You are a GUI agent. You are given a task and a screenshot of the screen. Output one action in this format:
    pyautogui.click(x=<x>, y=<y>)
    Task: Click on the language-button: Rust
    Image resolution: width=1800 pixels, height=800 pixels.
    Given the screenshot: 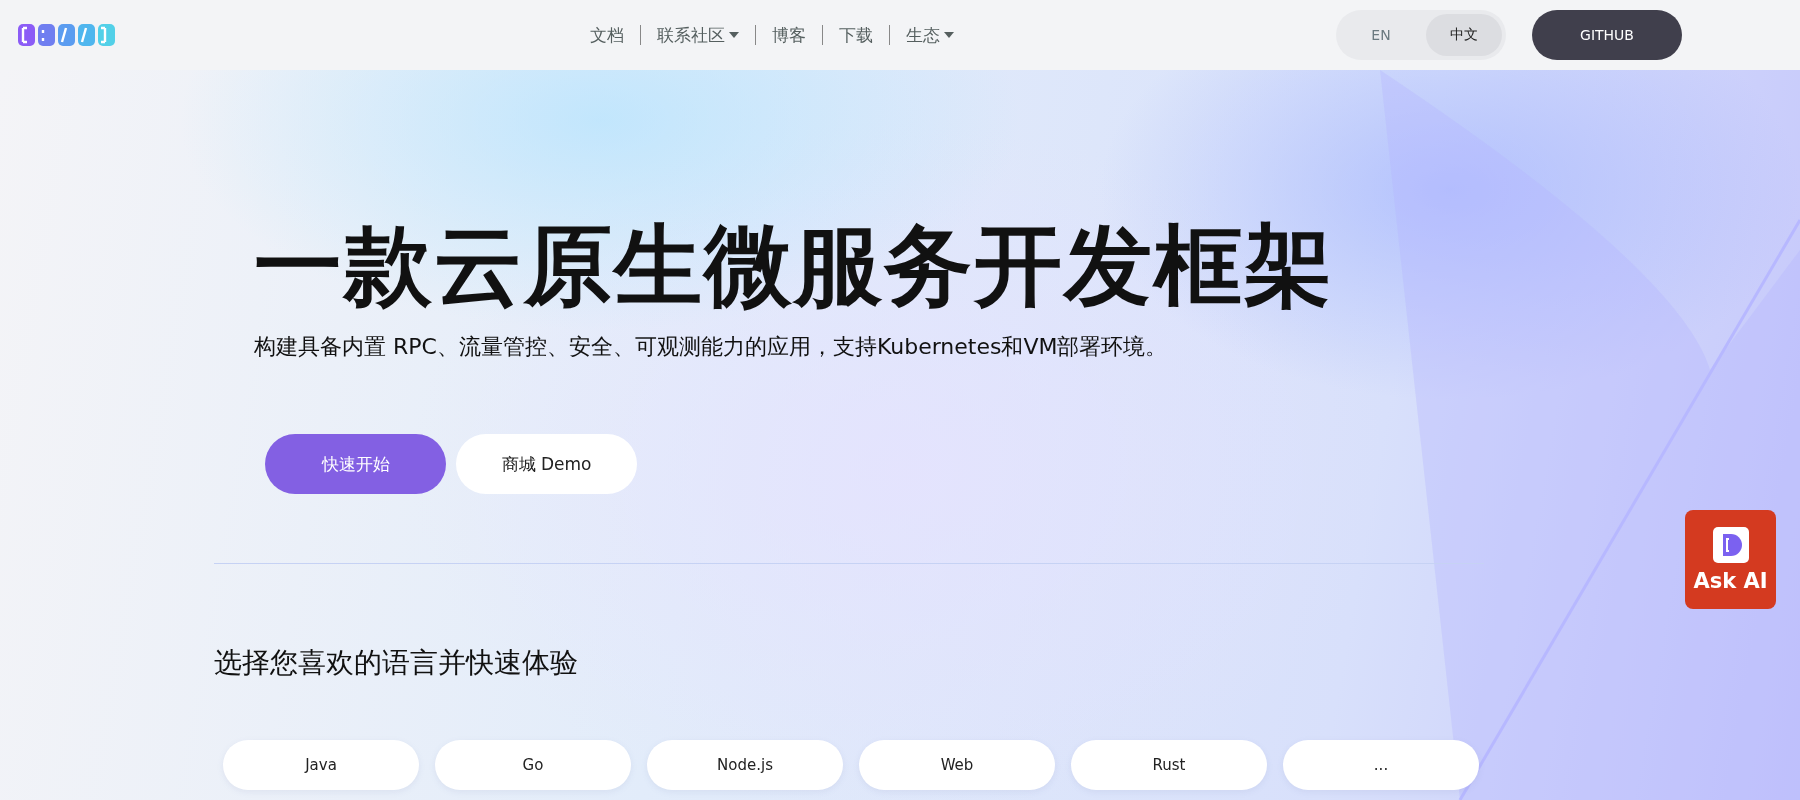 What is the action you would take?
    pyautogui.click(x=1169, y=765)
    